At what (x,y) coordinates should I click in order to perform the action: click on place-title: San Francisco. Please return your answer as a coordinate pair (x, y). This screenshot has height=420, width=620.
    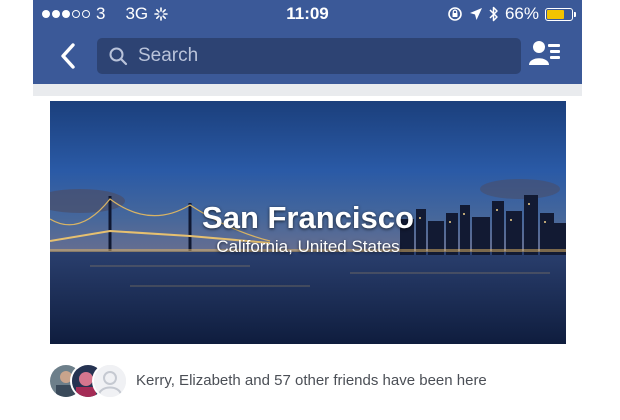
    Looking at the image, I should click on (308, 217).